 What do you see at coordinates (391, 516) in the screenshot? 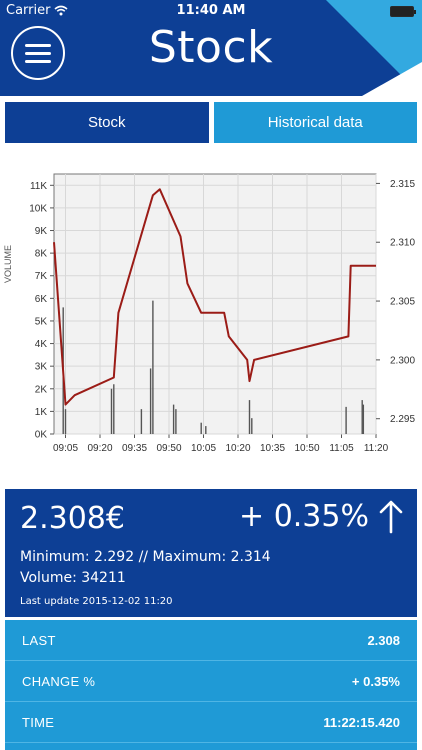
I see `arrow-up-icon` at bounding box center [391, 516].